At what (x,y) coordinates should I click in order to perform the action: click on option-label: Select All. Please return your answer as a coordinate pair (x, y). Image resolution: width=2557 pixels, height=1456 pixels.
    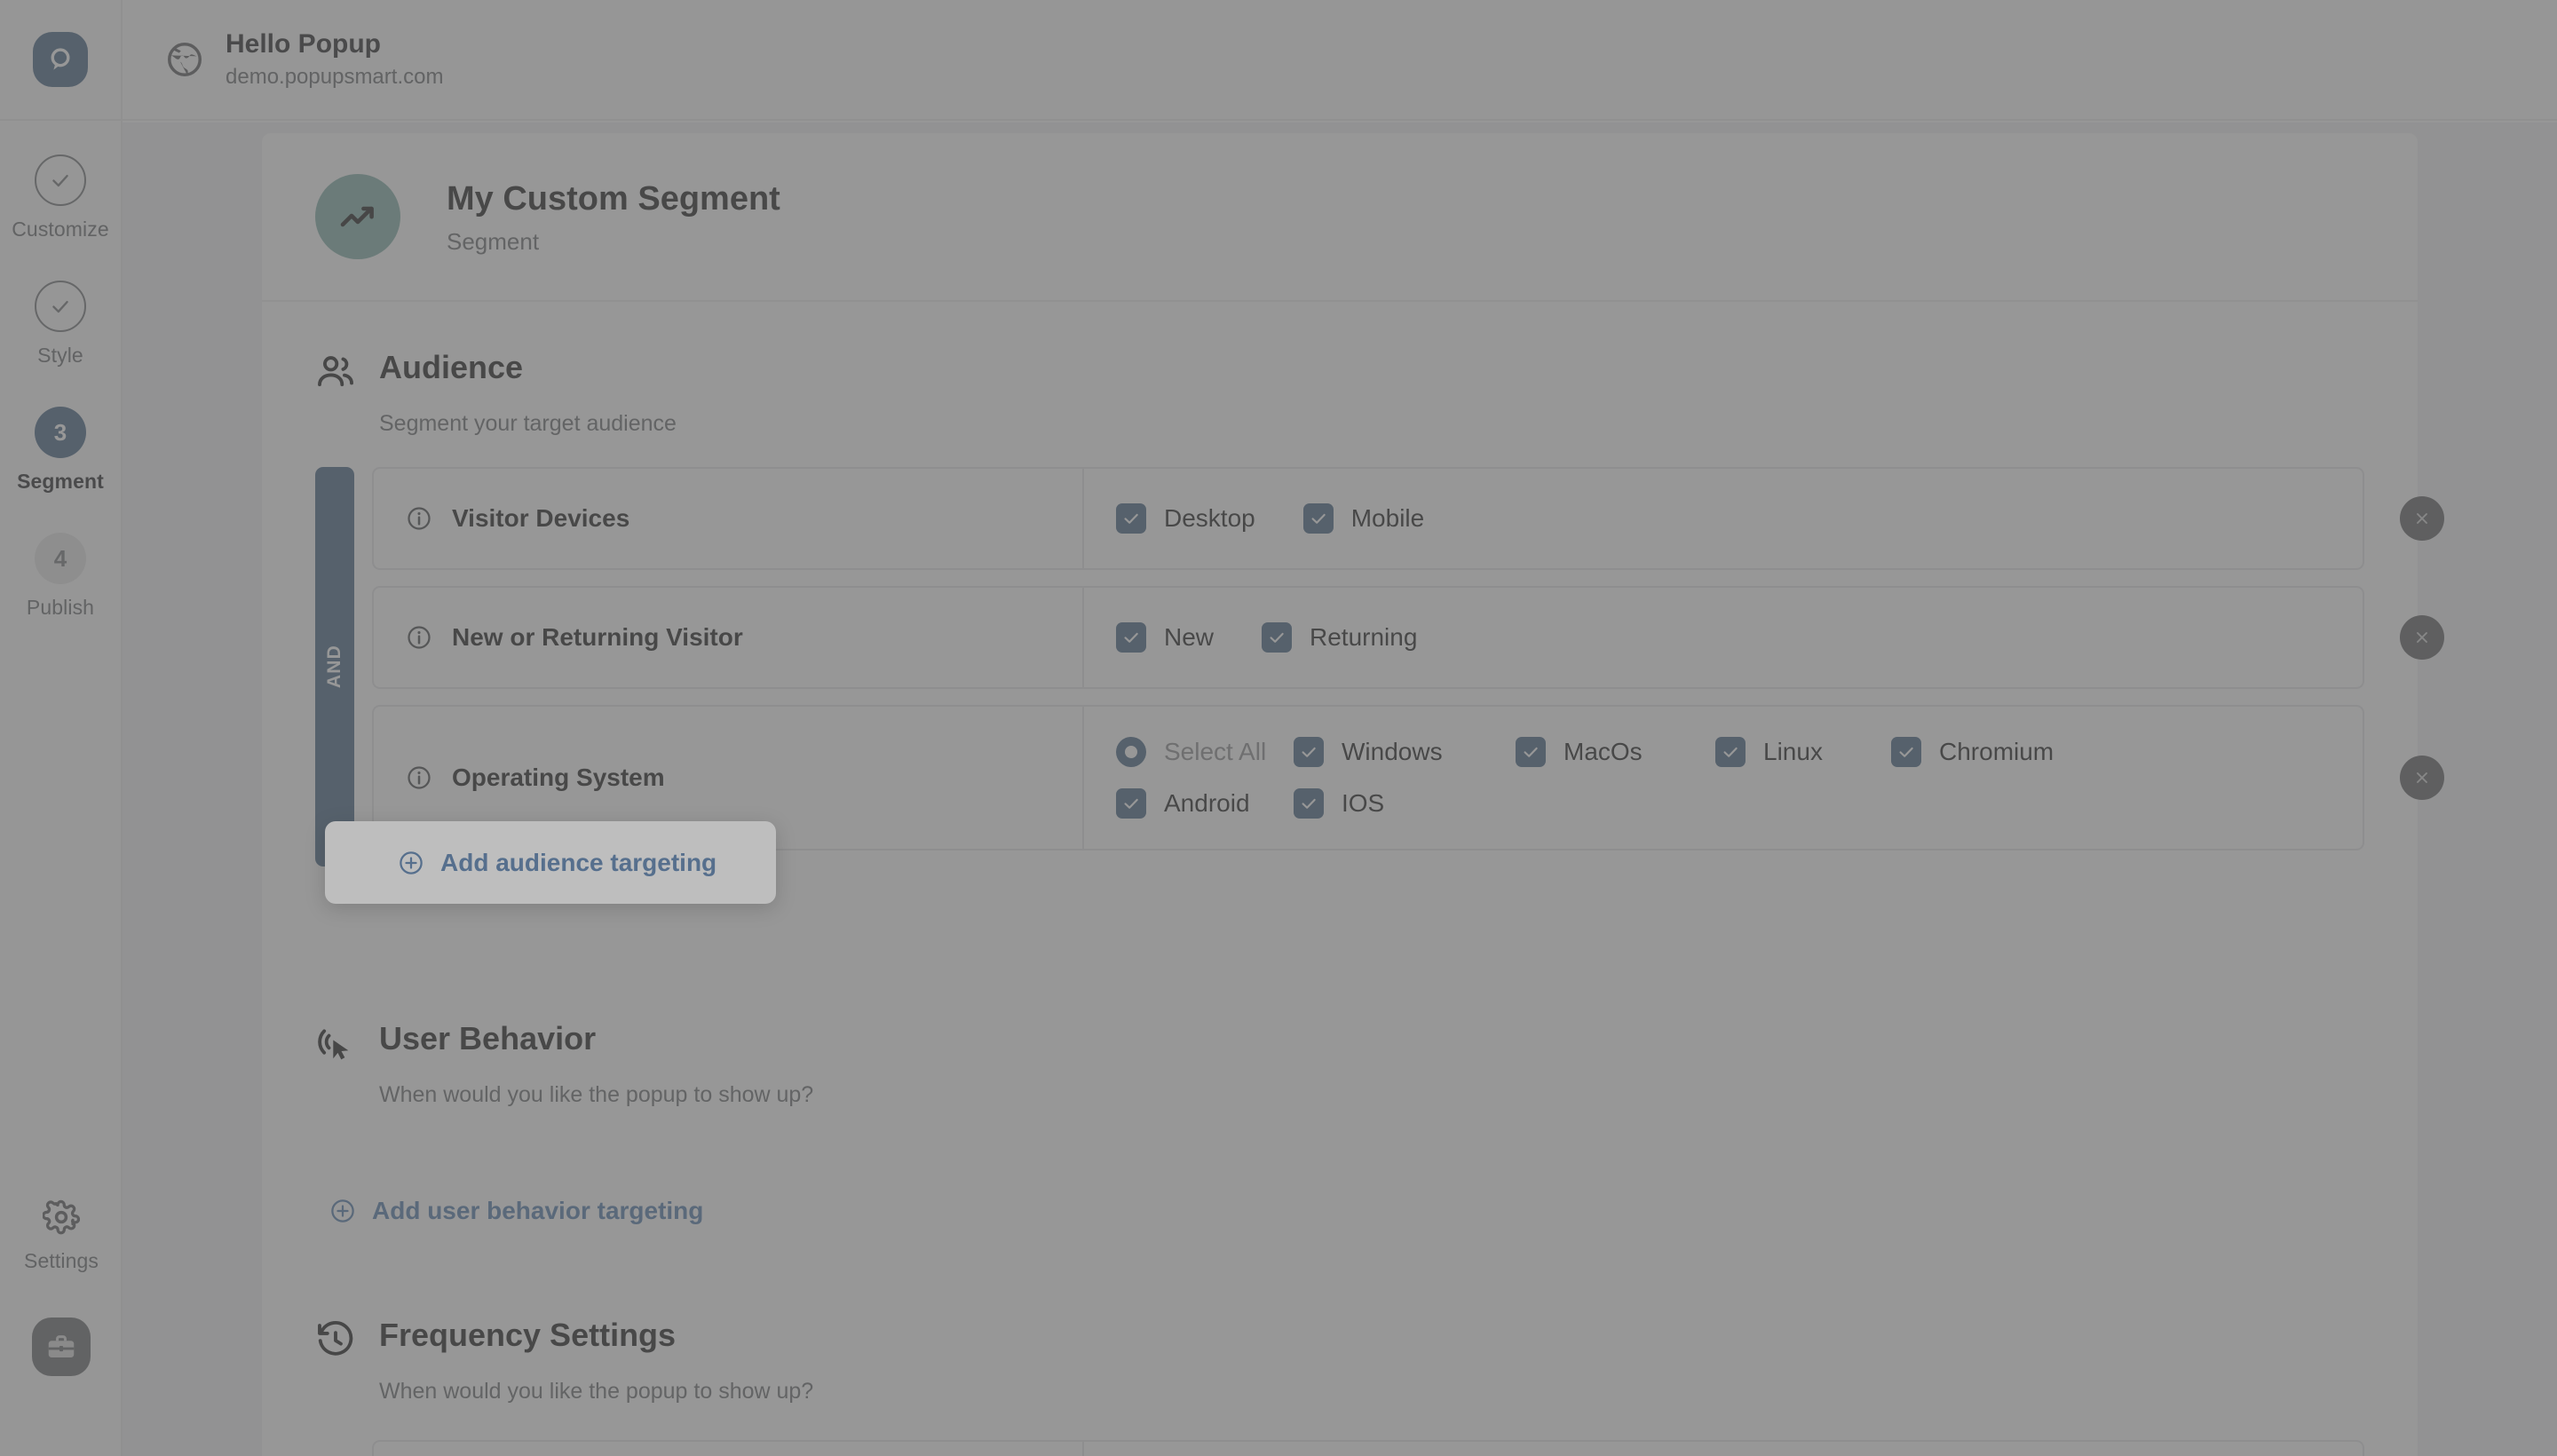
    Looking at the image, I should click on (1215, 751).